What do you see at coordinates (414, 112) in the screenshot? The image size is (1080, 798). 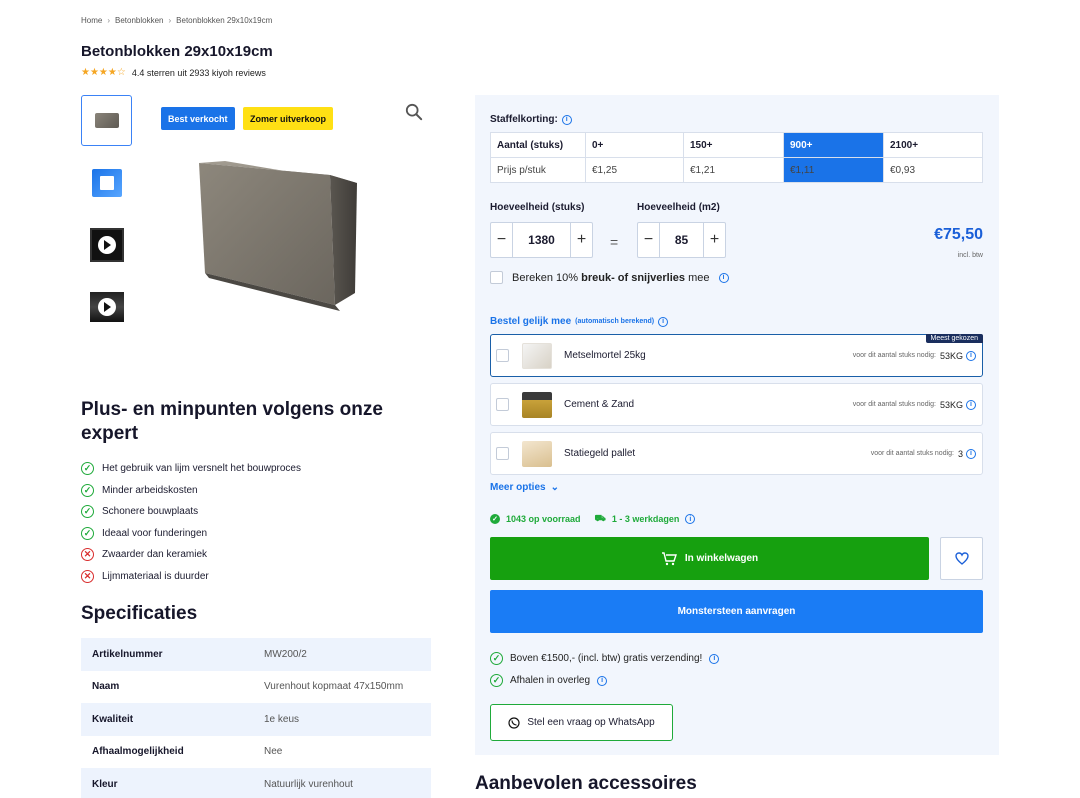 I see `search-icon` at bounding box center [414, 112].